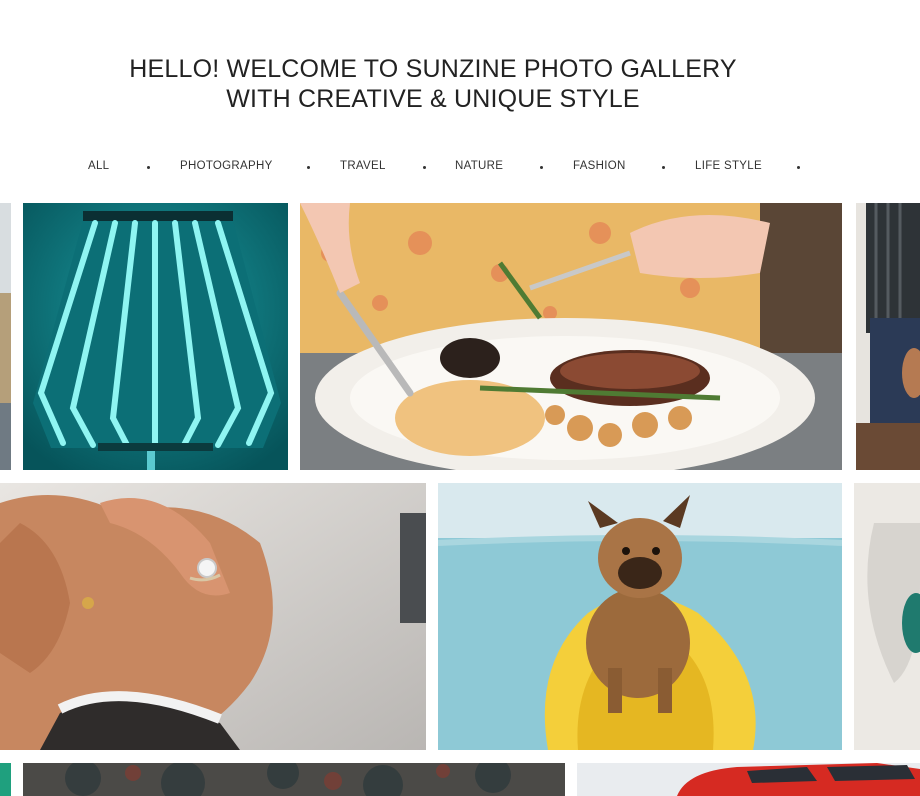 This screenshot has height=796, width=920. I want to click on filter-life-style: LIFE STYLE, so click(728, 166).